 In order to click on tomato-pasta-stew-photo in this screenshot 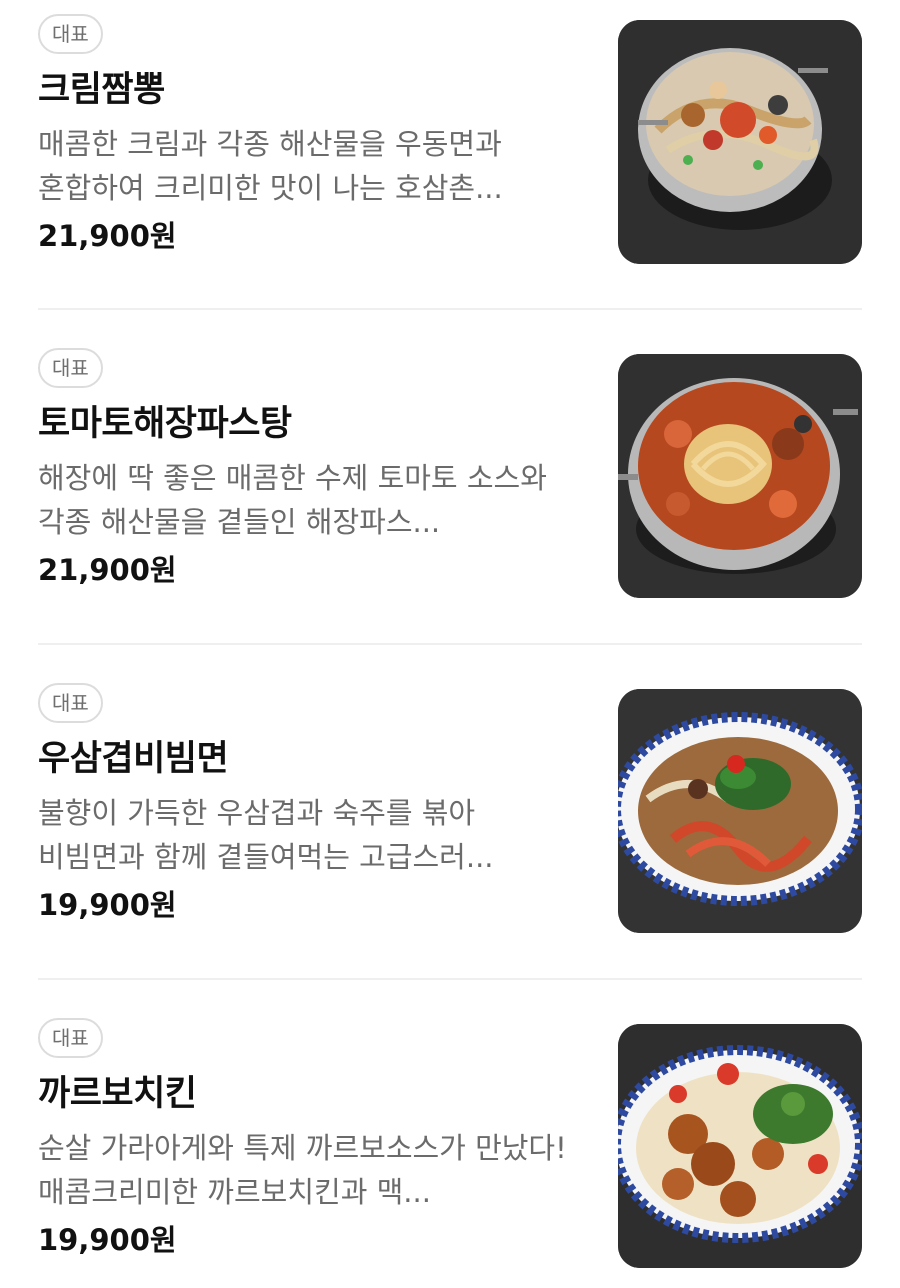, I will do `click(740, 476)`.